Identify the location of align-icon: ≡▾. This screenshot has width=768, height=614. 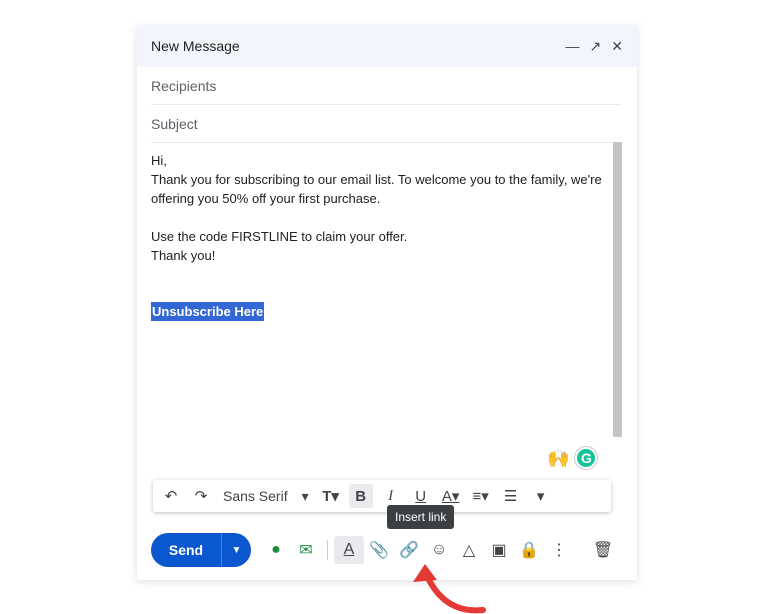
(481, 496).